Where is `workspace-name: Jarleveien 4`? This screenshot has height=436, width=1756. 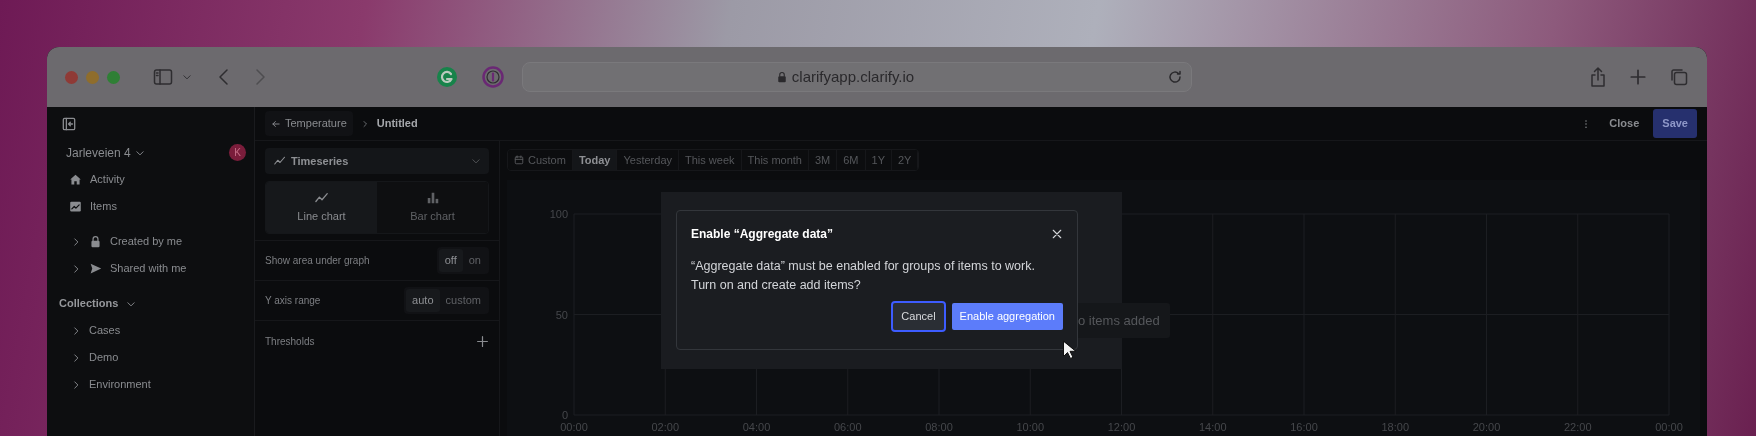
workspace-name: Jarleveien 4 is located at coordinates (98, 152).